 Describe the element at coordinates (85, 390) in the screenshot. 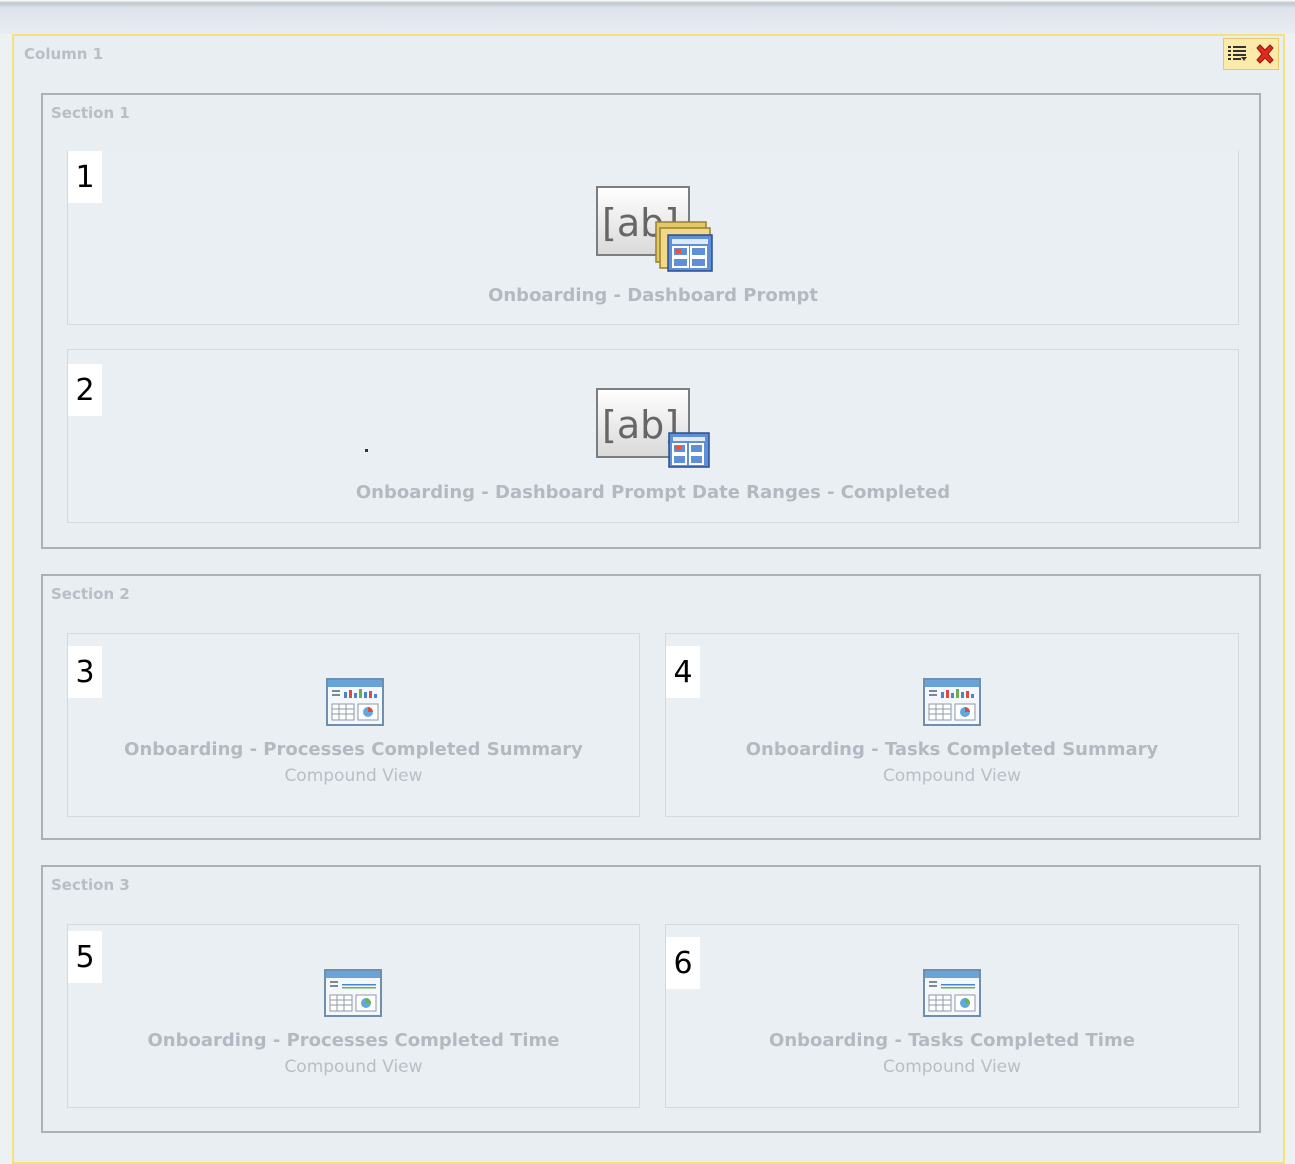

I see `view-number: 2` at that location.